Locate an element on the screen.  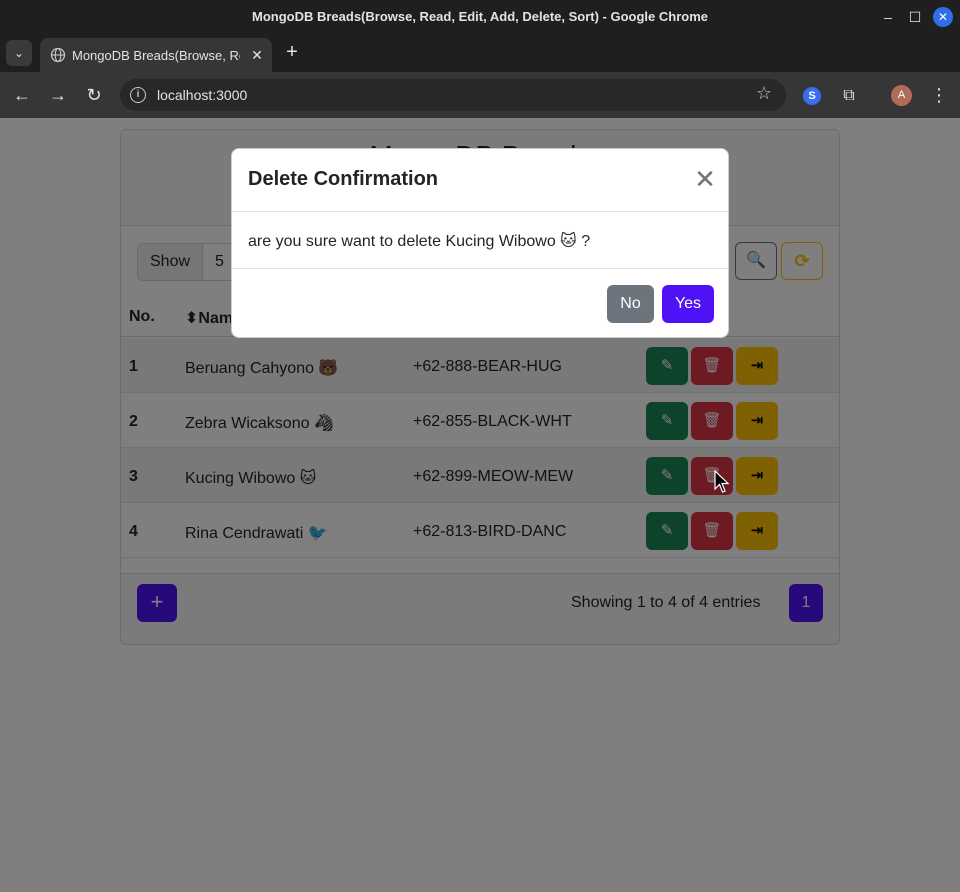
address-bar: i localhost:3000 ☆ is located at coordinates (453, 95).